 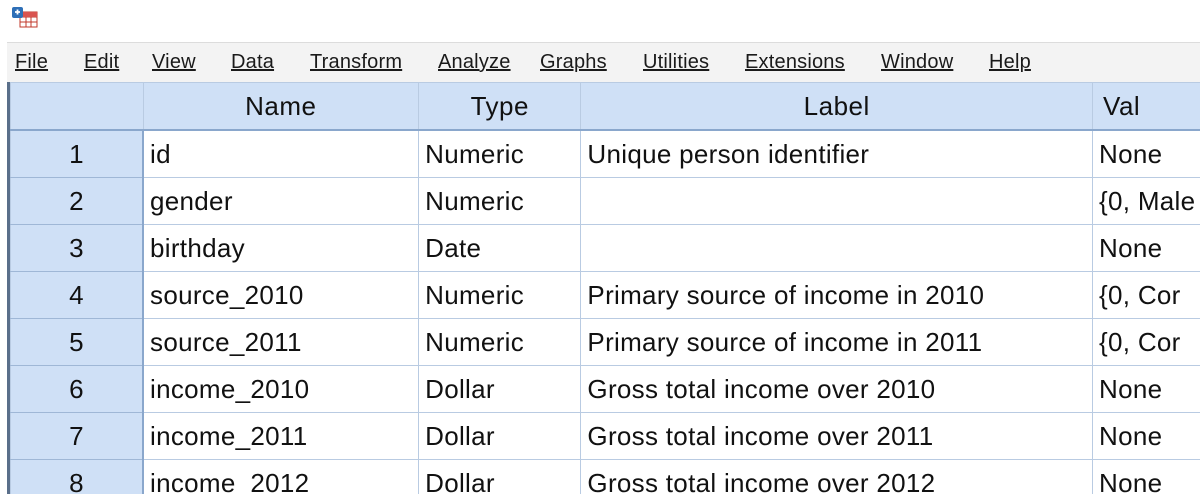 What do you see at coordinates (281, 106) in the screenshot?
I see `column-header-name: Name` at bounding box center [281, 106].